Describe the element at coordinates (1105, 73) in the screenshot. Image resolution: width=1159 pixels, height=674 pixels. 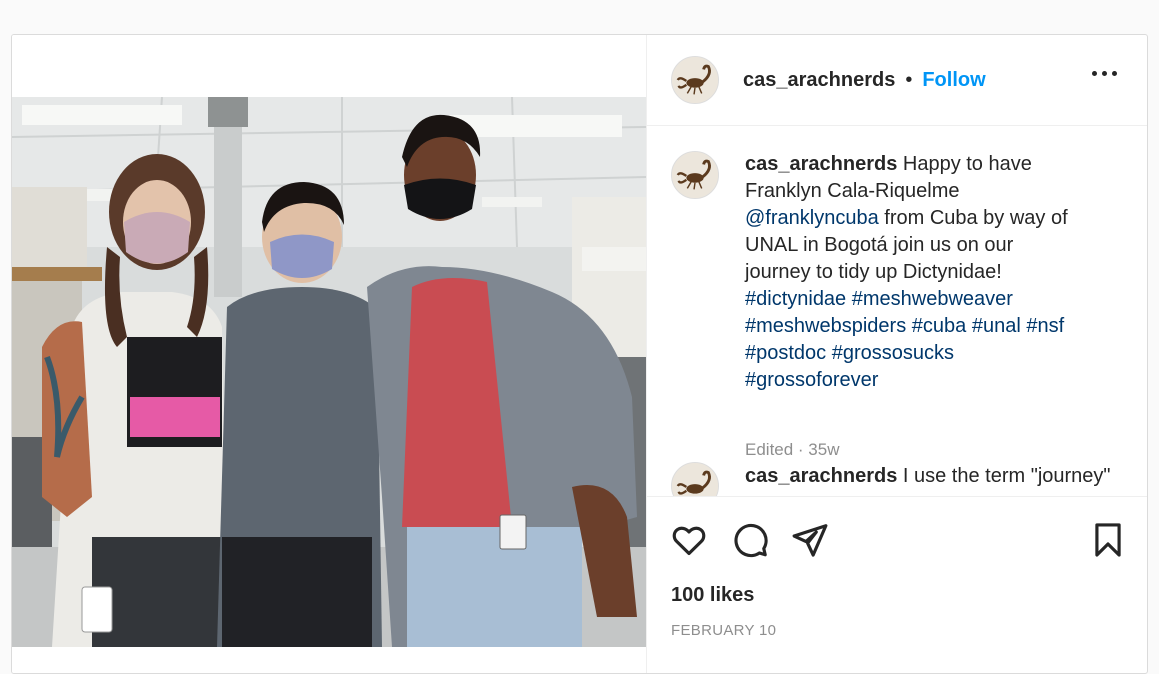
I see `more-options-icon` at that location.